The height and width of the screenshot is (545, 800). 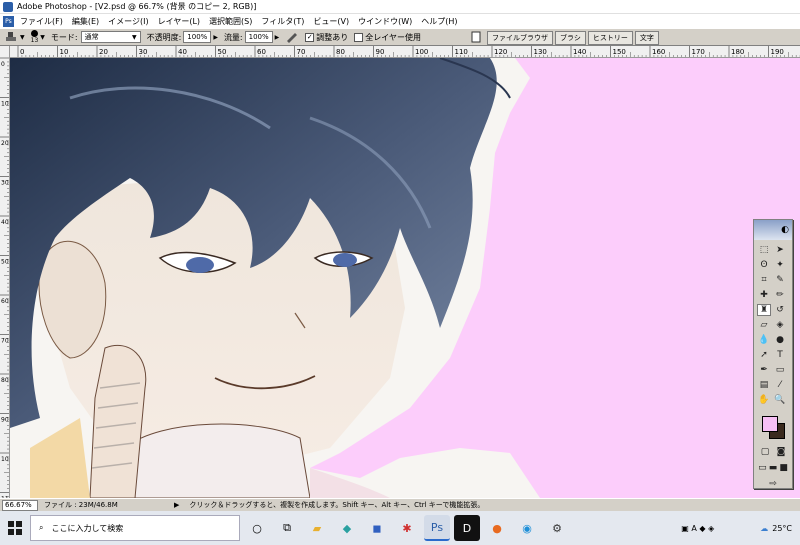 What do you see at coordinates (164, 37) in the screenshot?
I see `opacity-label: 不透明度:` at bounding box center [164, 37].